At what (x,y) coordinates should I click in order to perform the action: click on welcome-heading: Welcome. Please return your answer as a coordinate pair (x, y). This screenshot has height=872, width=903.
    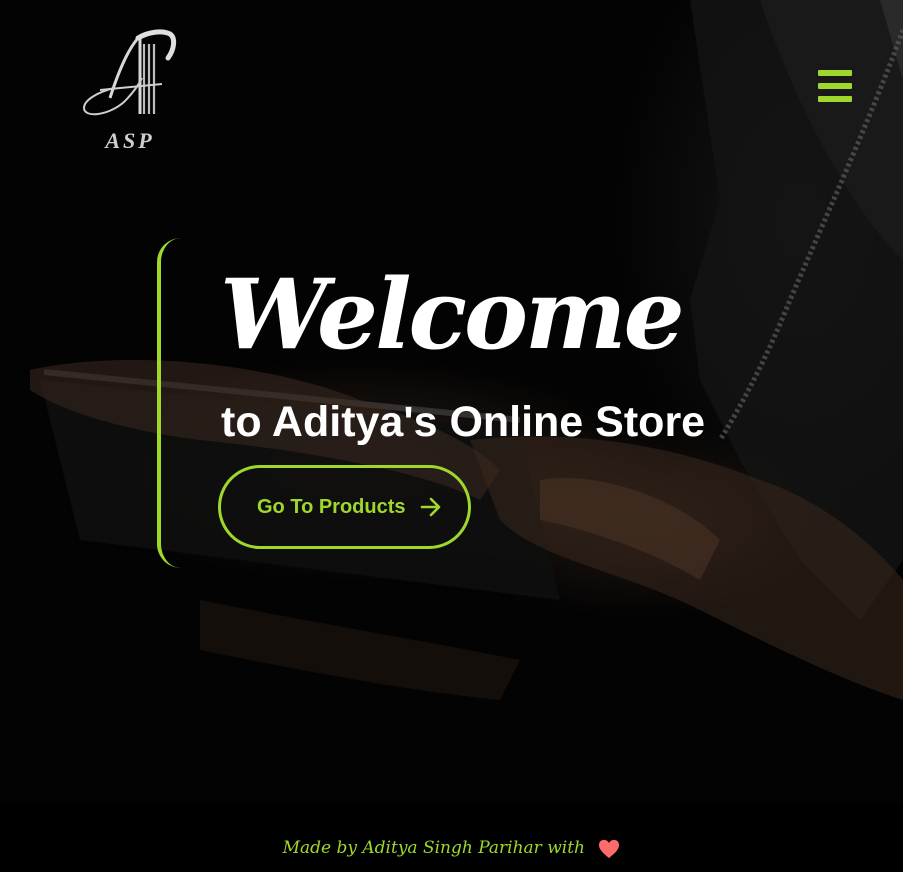
    Looking at the image, I should click on (452, 314).